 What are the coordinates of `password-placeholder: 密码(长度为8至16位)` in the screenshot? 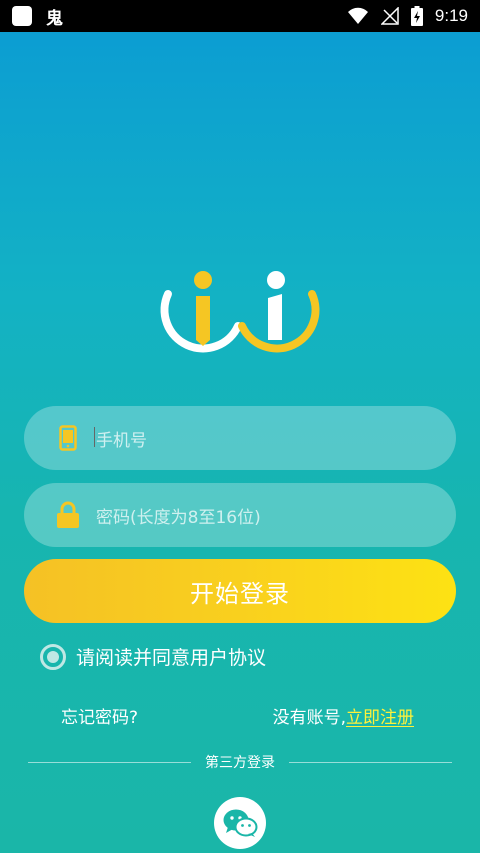 It's located at (178, 517).